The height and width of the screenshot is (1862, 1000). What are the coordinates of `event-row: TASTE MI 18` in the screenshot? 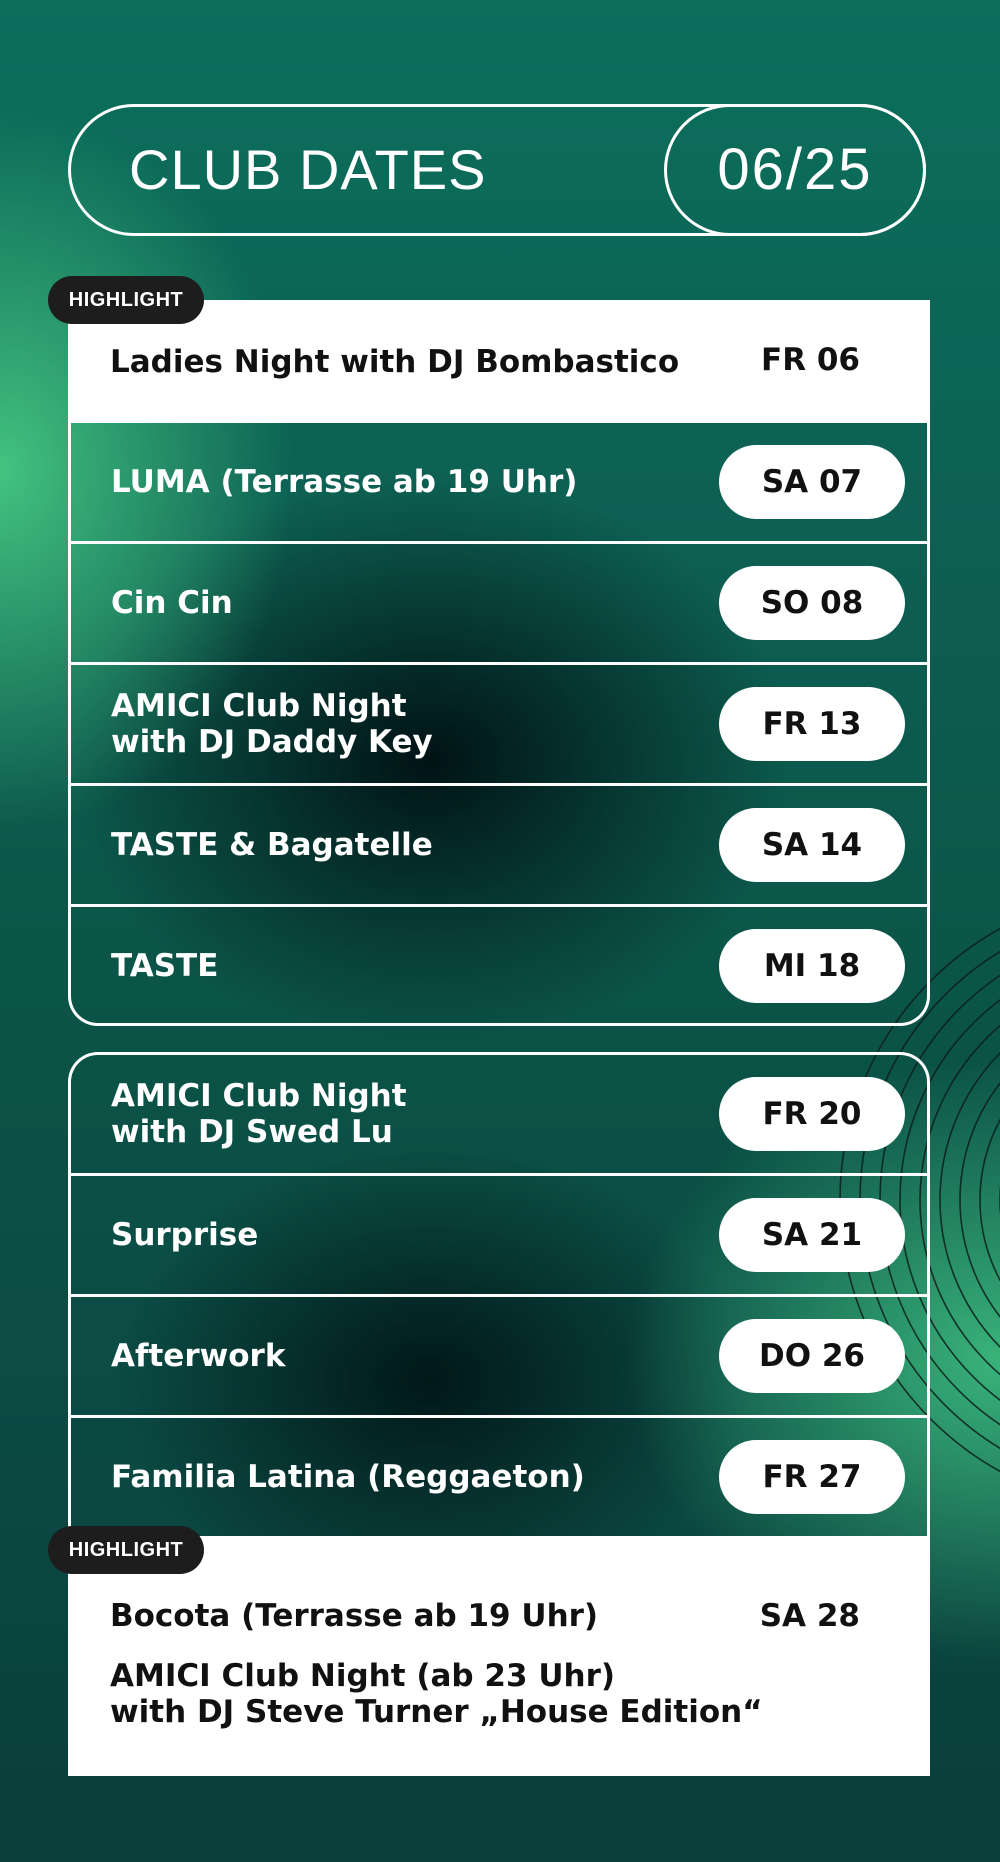 It's located at (499, 964).